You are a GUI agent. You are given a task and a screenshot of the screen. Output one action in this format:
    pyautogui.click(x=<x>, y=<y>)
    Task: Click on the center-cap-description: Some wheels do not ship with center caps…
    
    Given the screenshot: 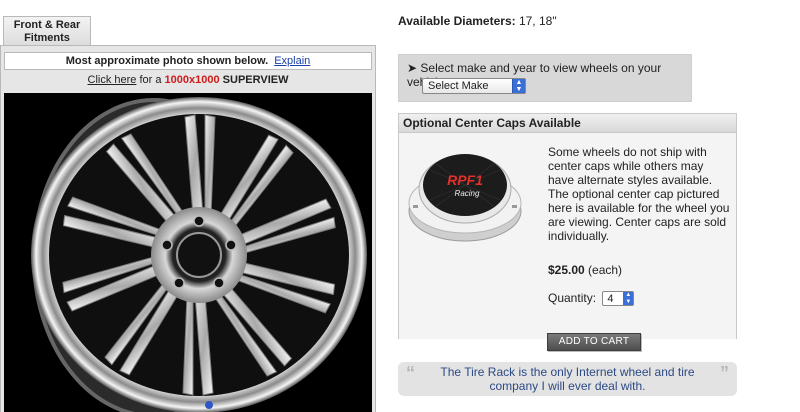 What is the action you would take?
    pyautogui.click(x=639, y=194)
    